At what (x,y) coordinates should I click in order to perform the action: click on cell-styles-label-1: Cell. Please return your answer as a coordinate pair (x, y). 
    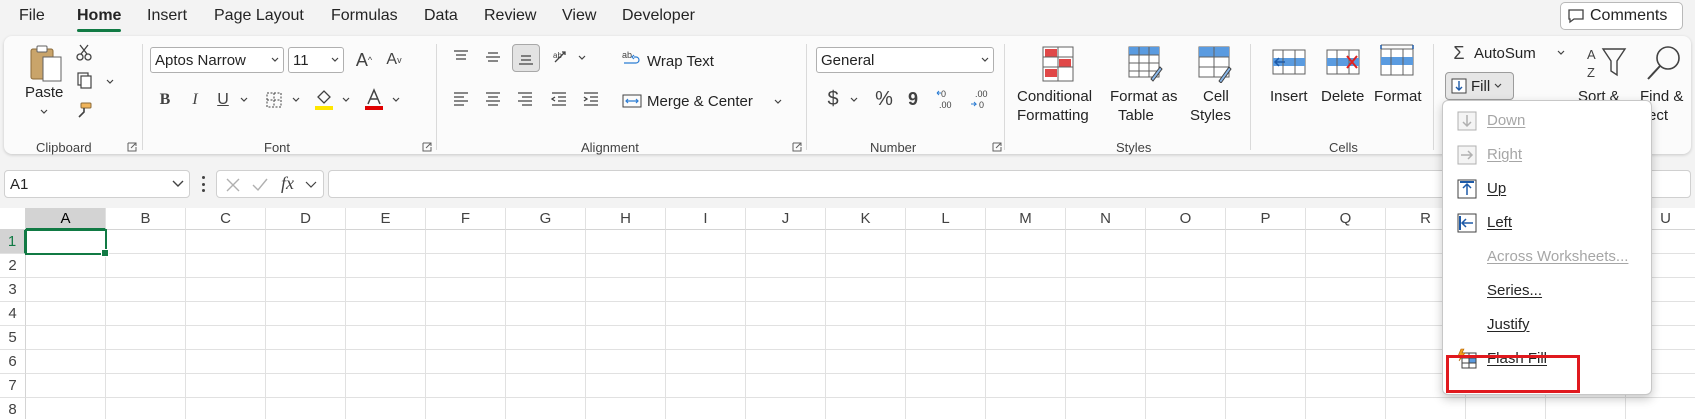
    Looking at the image, I should click on (1216, 96).